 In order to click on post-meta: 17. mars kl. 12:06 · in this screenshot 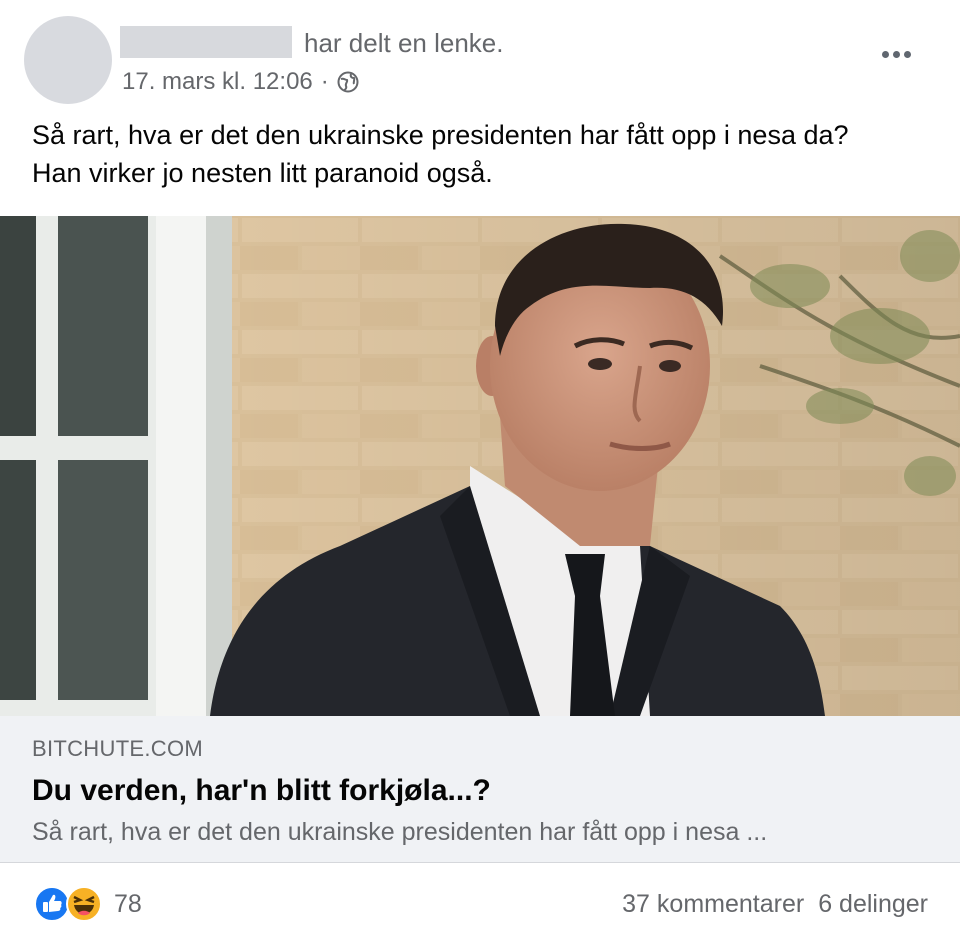, I will do `click(240, 82)`.